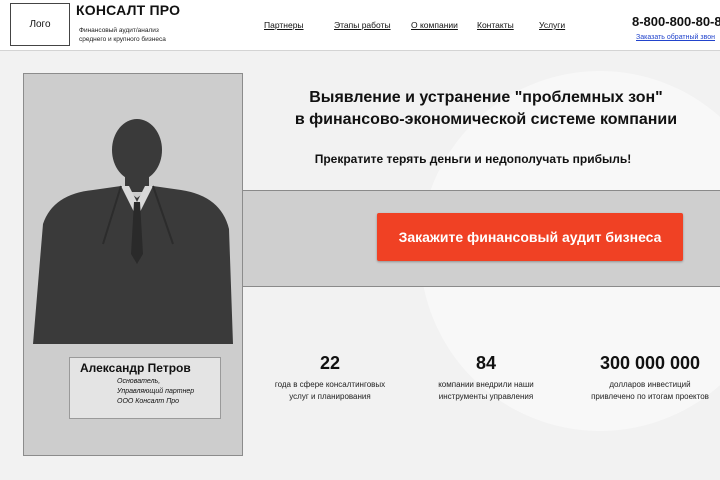 Image resolution: width=720 pixels, height=480 pixels. Describe the element at coordinates (486, 363) in the screenshot. I see `stat-number: 84` at that location.